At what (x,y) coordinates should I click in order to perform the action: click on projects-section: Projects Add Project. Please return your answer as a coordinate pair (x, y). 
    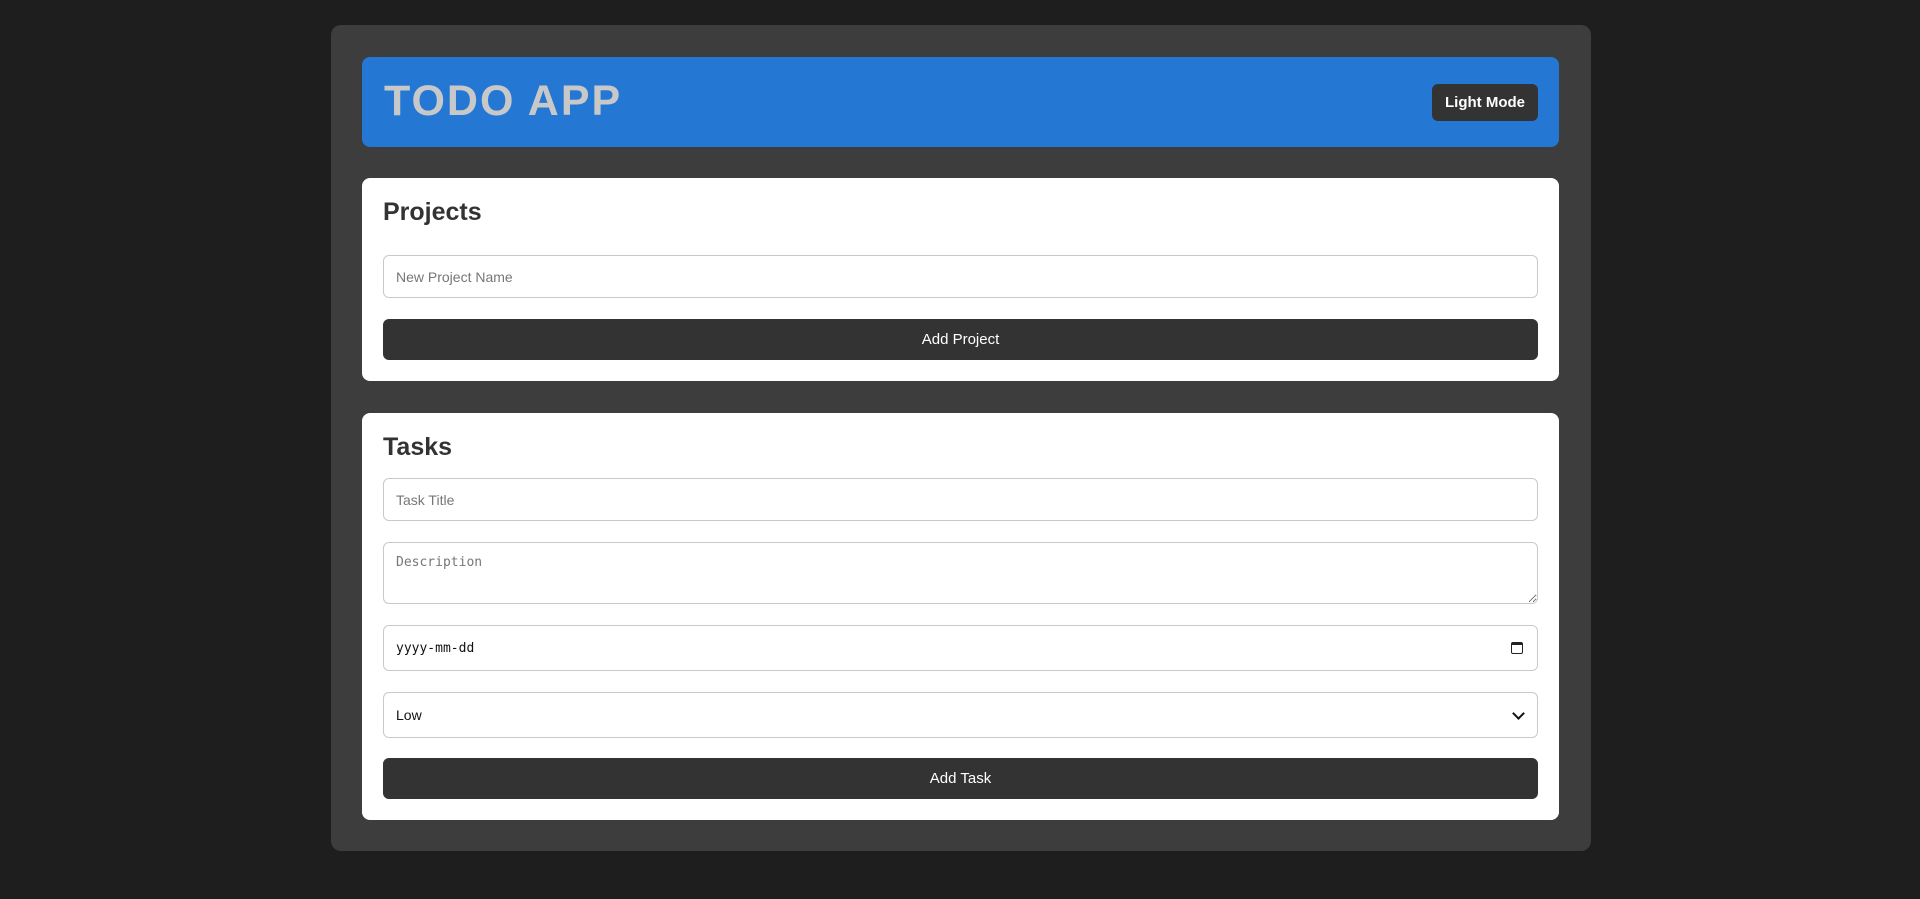
    Looking at the image, I should click on (960, 279).